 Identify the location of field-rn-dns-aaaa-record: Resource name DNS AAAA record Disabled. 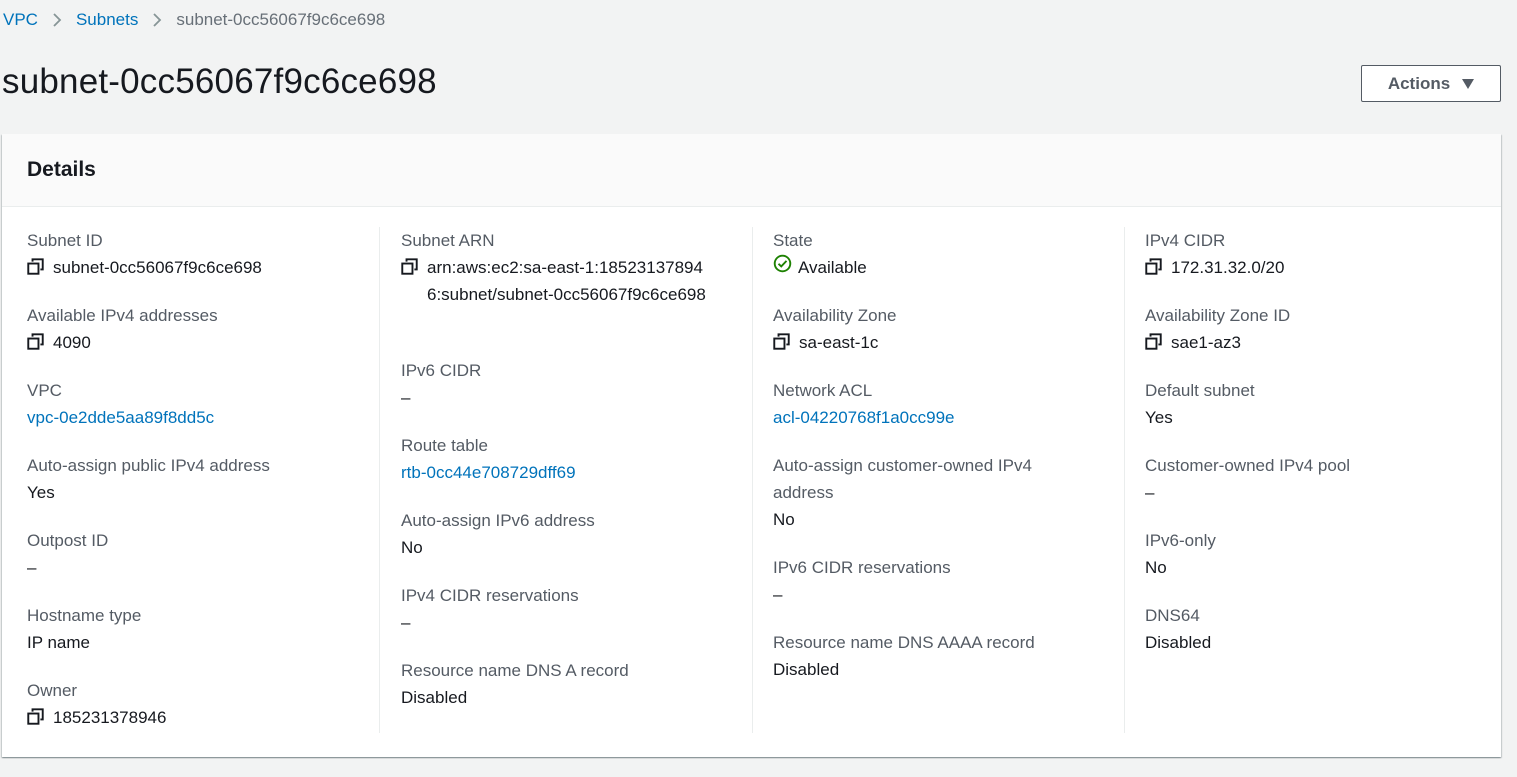
(938, 656).